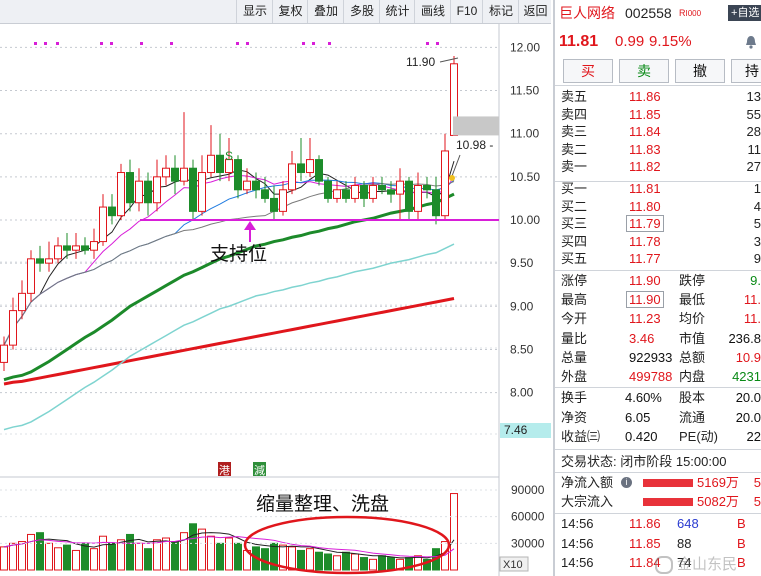 Image resolution: width=761 pixels, height=576 pixels. I want to click on stat-label: 涨停, so click(574, 280).